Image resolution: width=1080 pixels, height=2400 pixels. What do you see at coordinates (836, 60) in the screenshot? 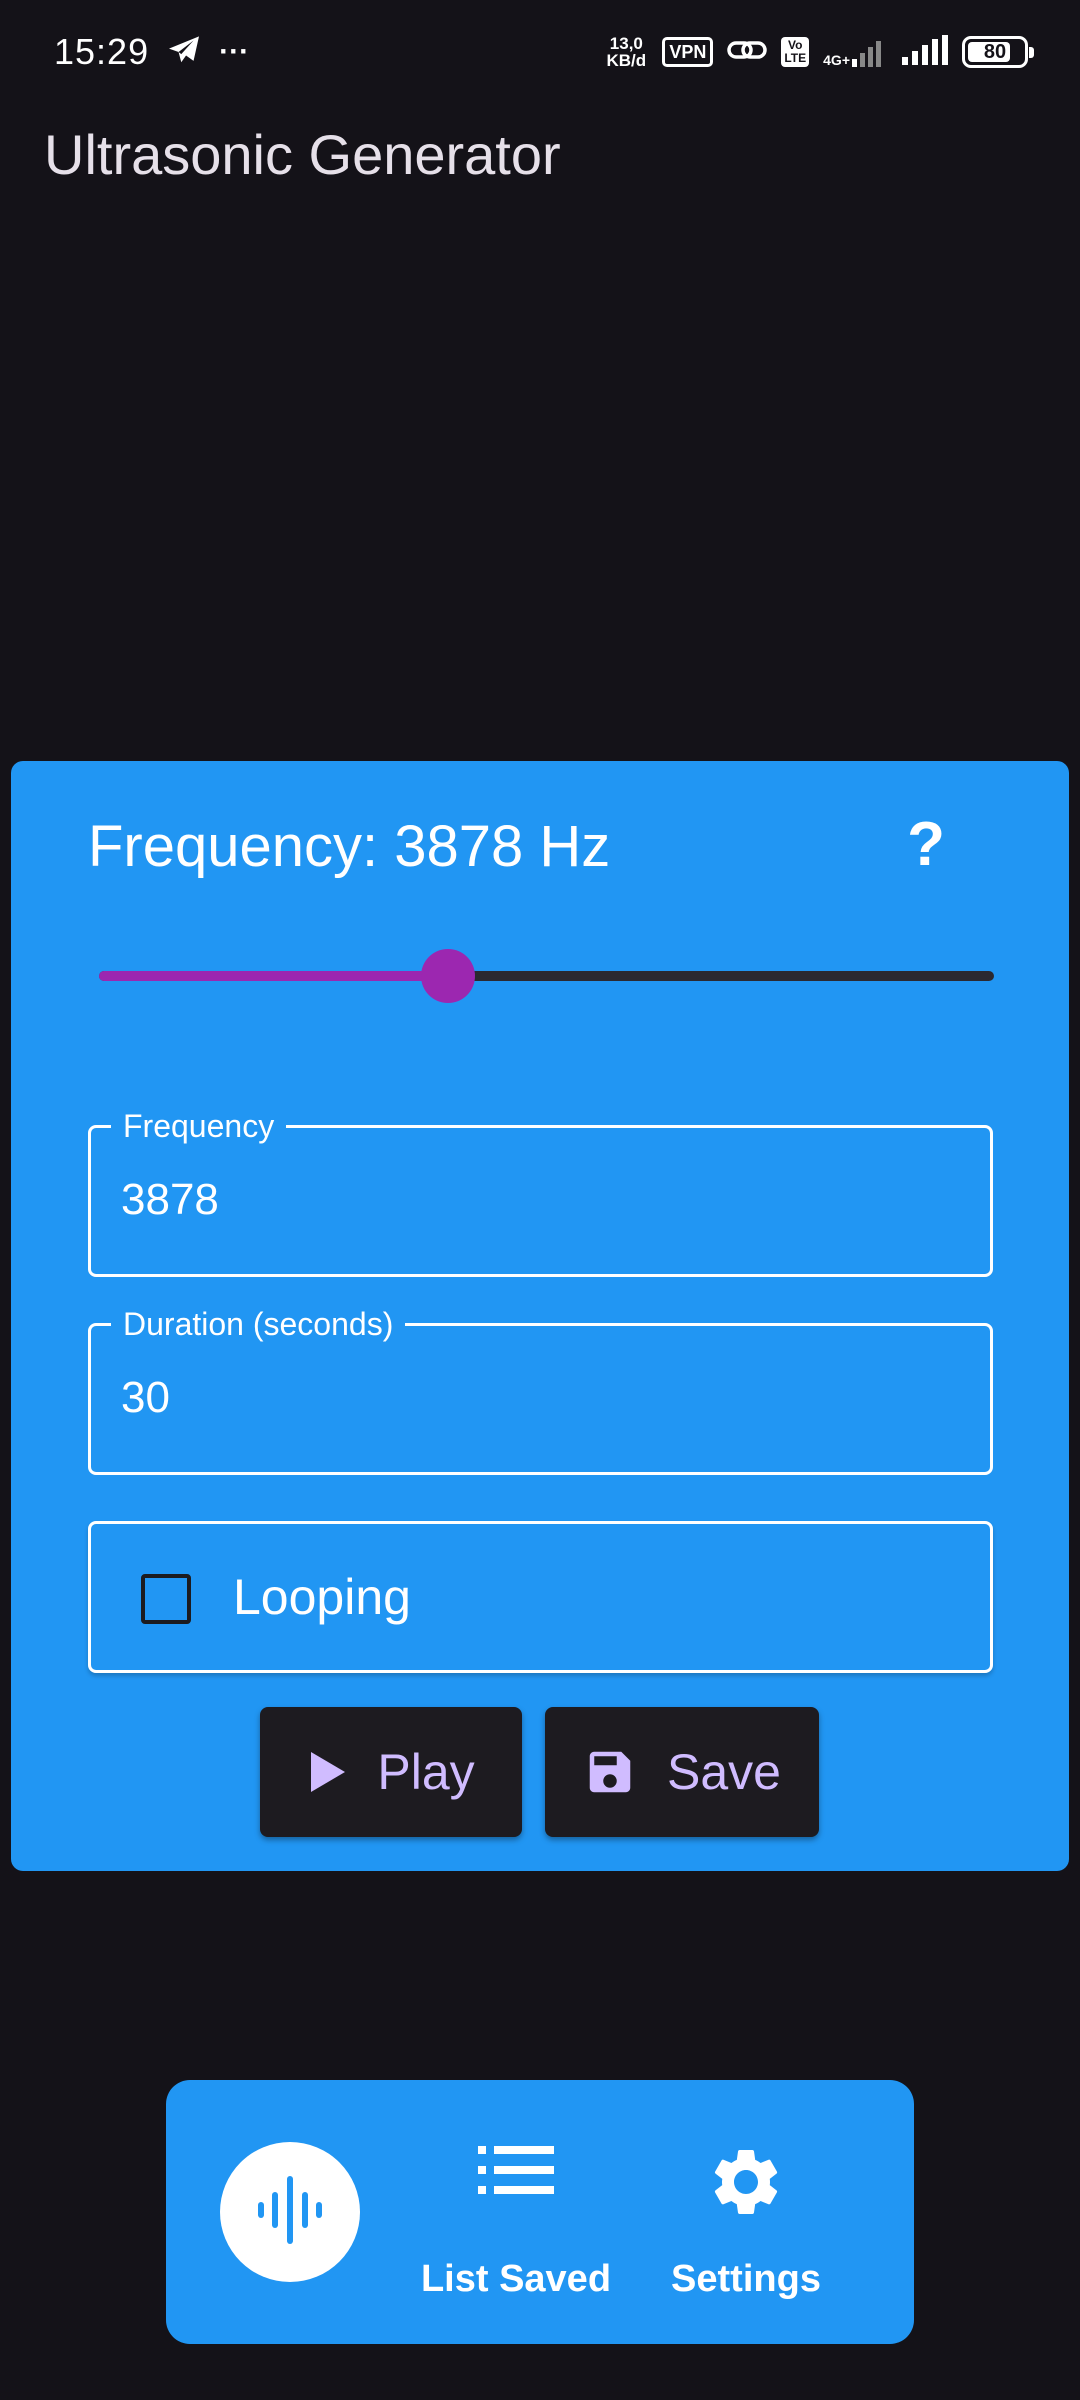
I see `network-type: 4G+` at bounding box center [836, 60].